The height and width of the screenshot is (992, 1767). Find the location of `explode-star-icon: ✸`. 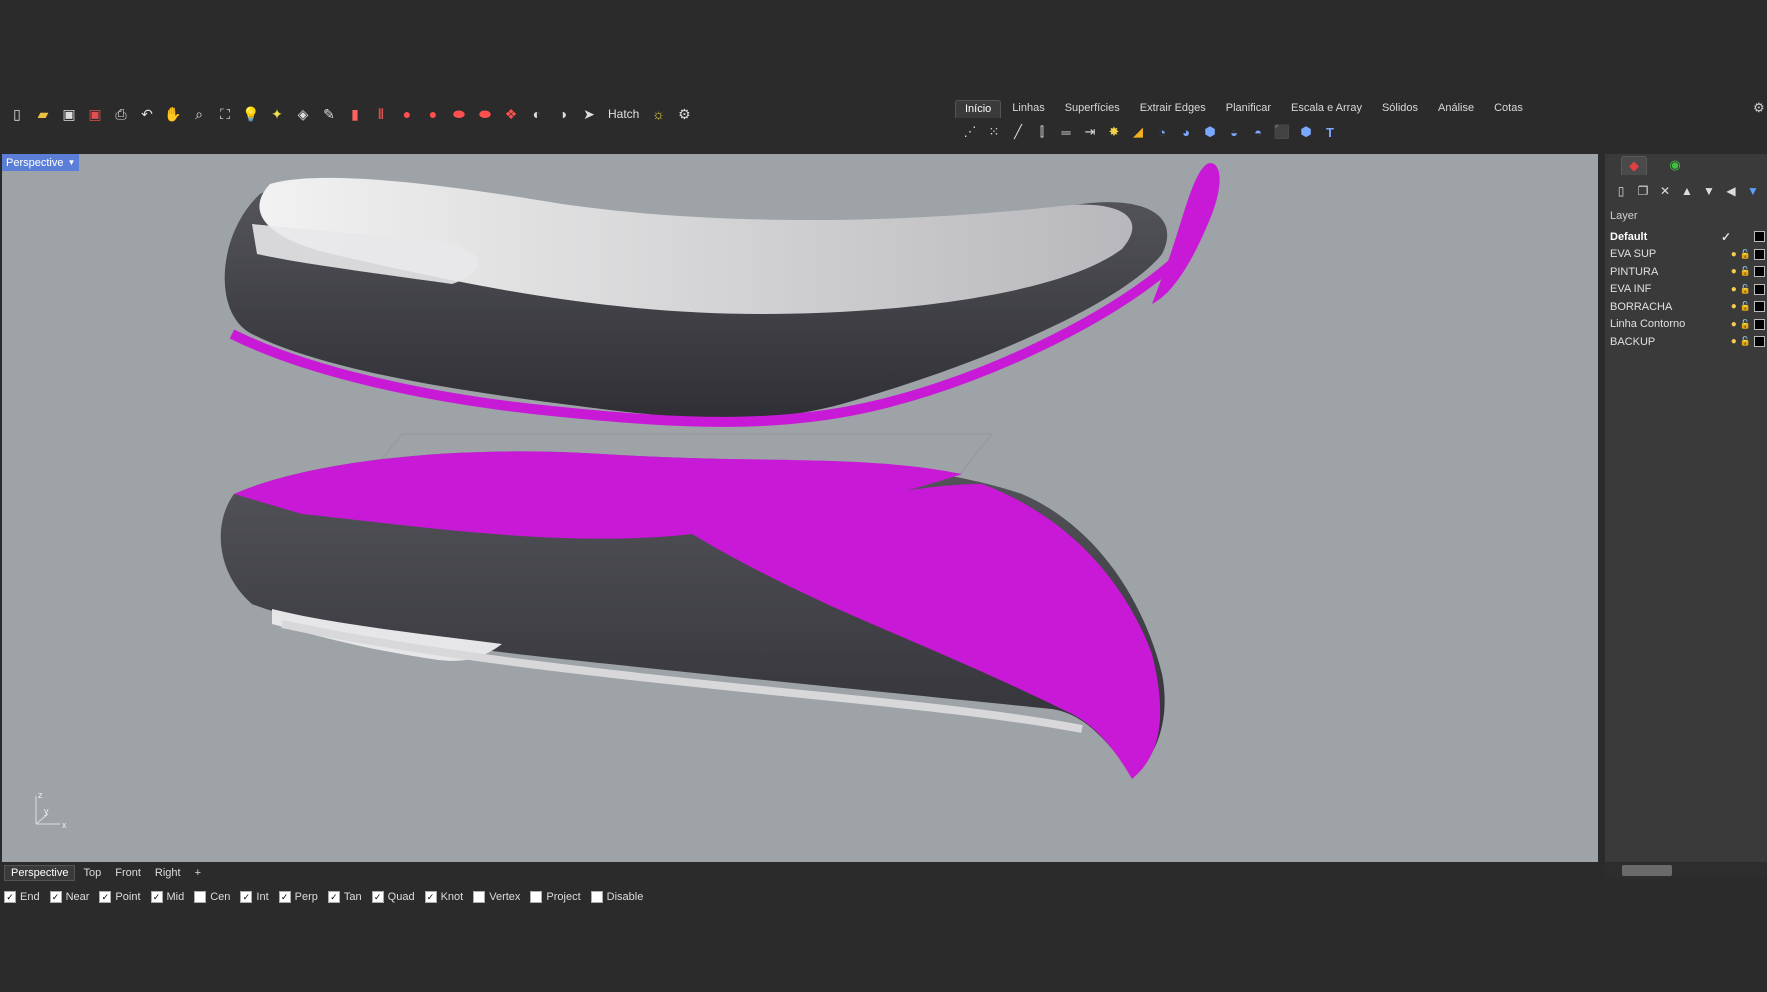

explode-star-icon: ✸ is located at coordinates (1114, 132).